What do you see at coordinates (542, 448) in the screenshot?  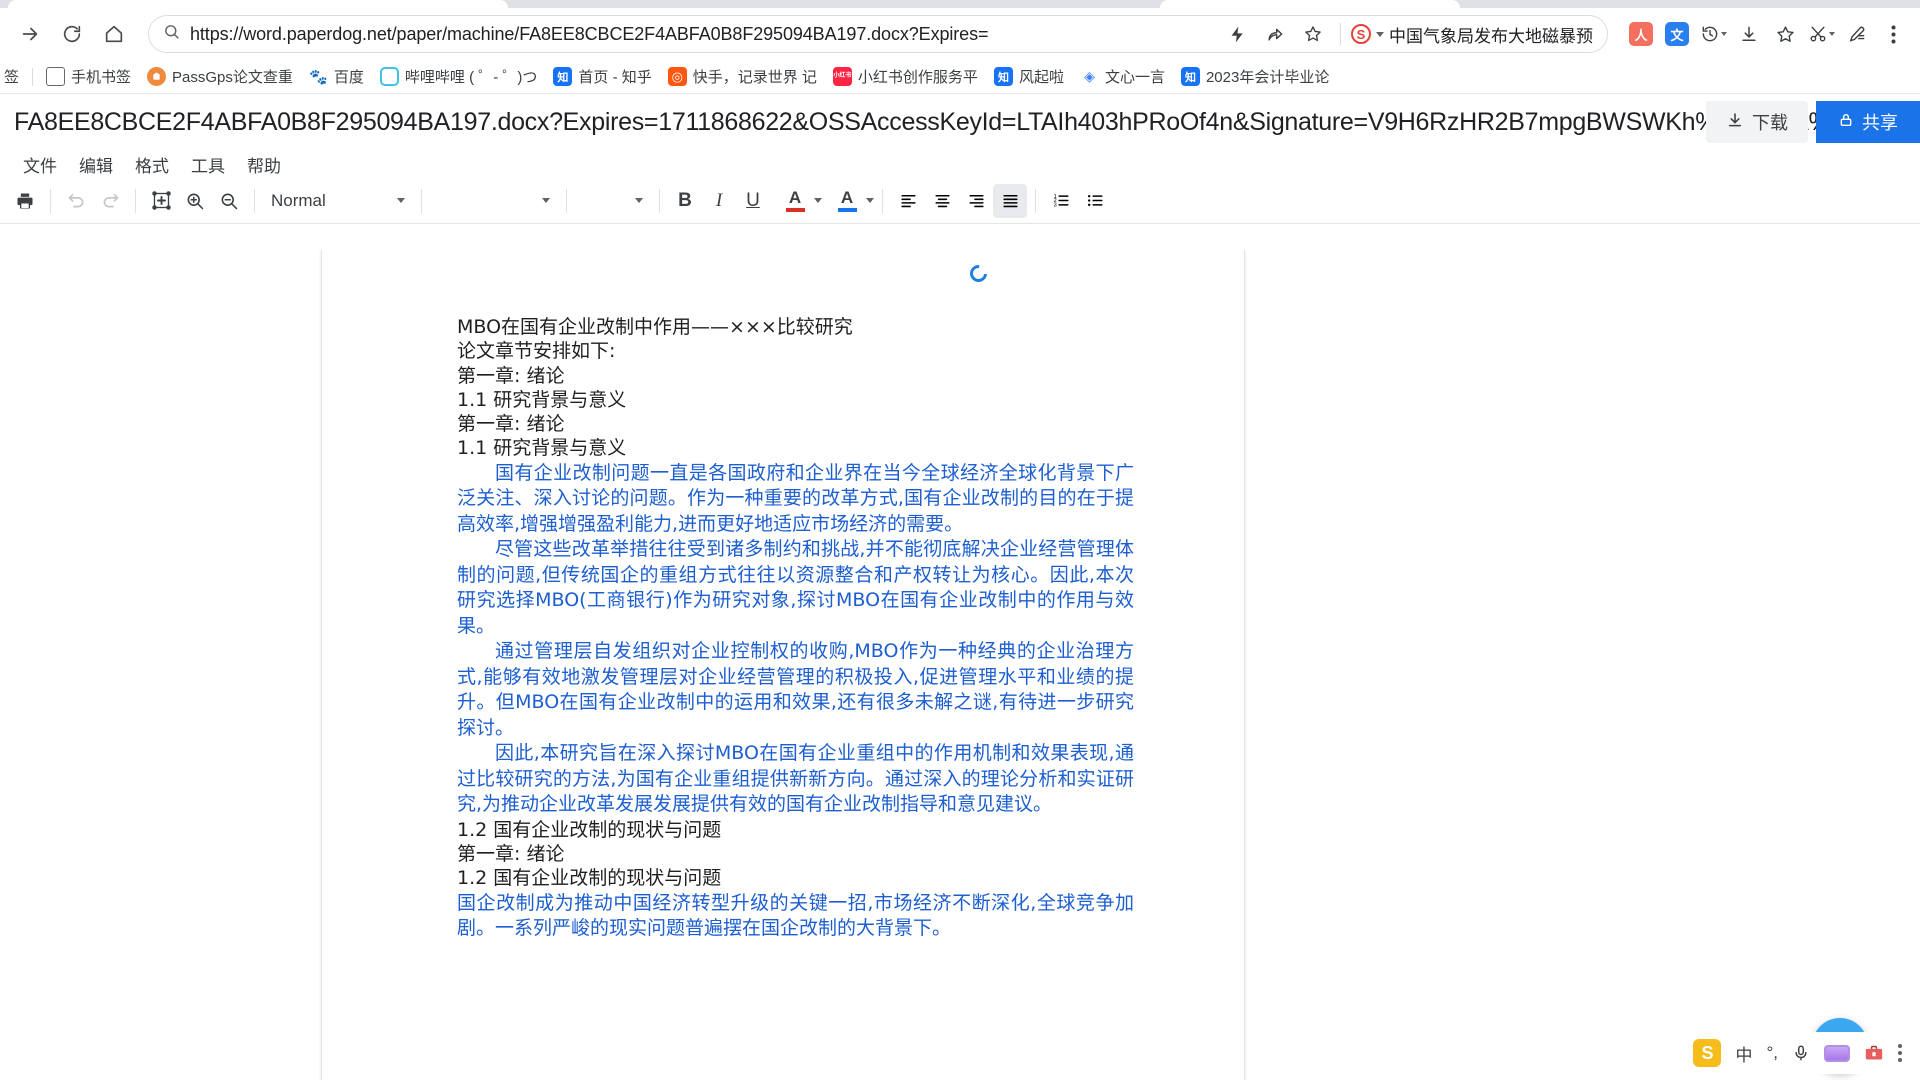 I see `doc-line-section-1-1-repeat: 1.1 研究背景与意义` at bounding box center [542, 448].